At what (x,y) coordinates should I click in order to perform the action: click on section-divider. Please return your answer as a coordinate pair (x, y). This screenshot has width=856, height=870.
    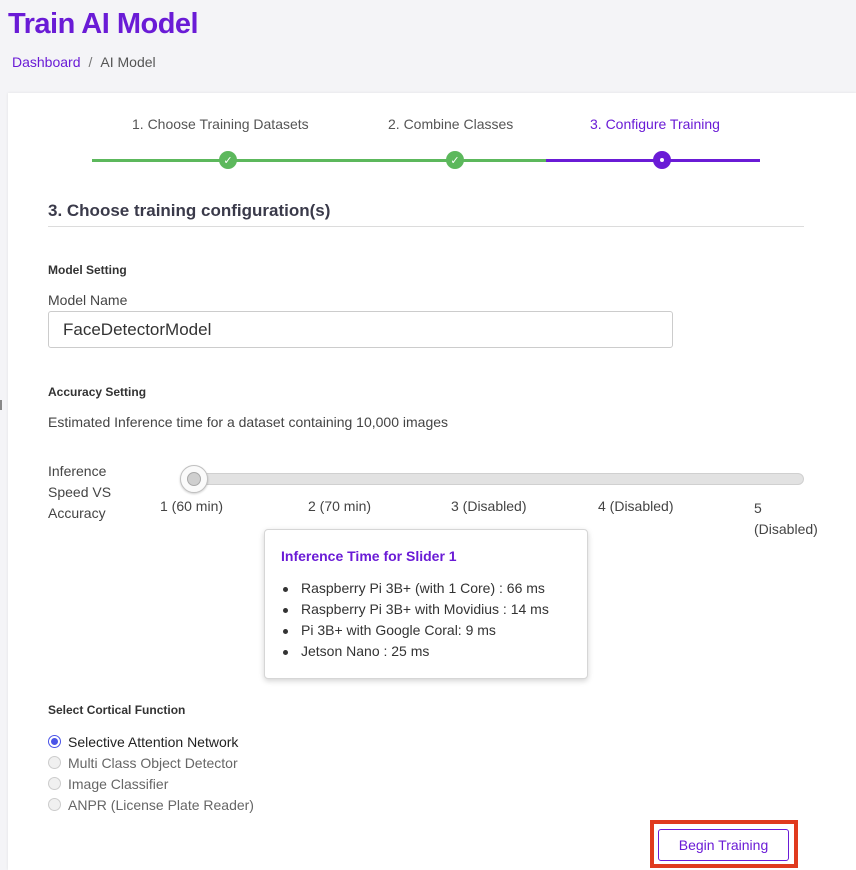
    Looking at the image, I should click on (426, 226).